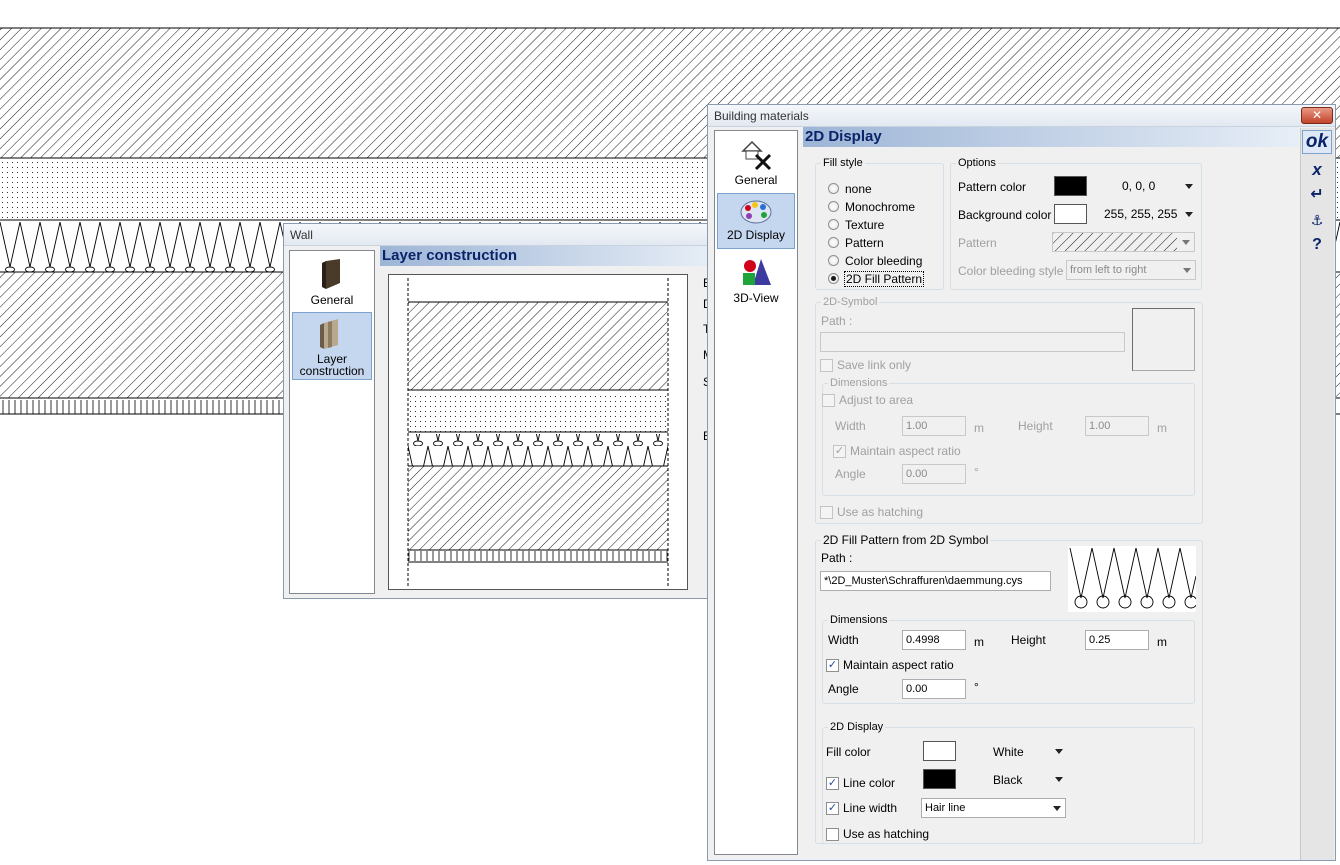 Image resolution: width=1340 pixels, height=865 pixels. I want to click on fill-pattern-path-label: Path :, so click(837, 558).